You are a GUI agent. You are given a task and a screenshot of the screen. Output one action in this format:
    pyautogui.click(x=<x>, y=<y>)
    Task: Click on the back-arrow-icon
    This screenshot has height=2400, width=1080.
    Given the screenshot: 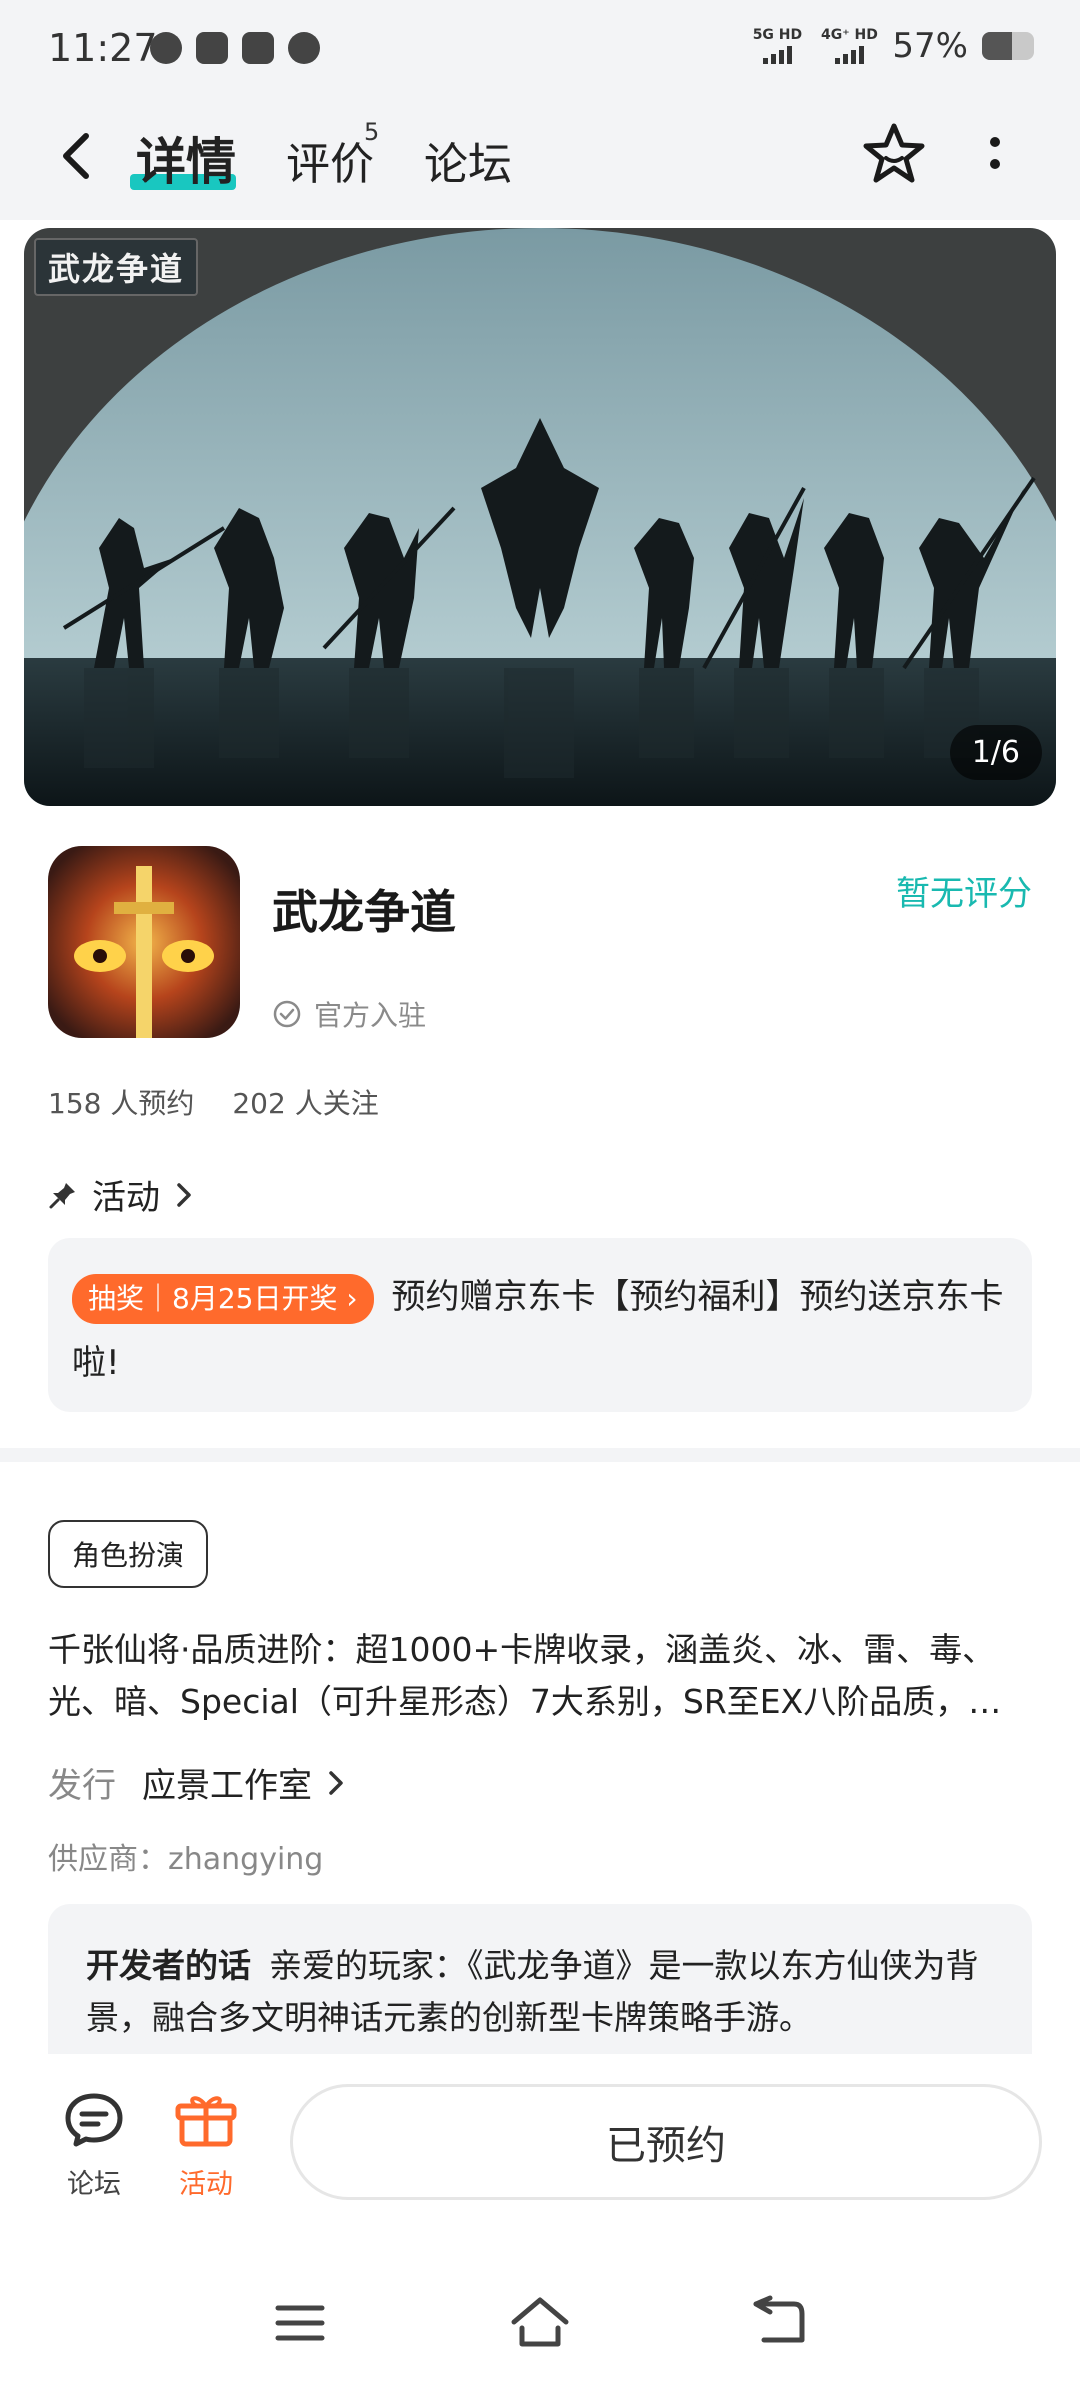 What is the action you would take?
    pyautogui.click(x=78, y=156)
    